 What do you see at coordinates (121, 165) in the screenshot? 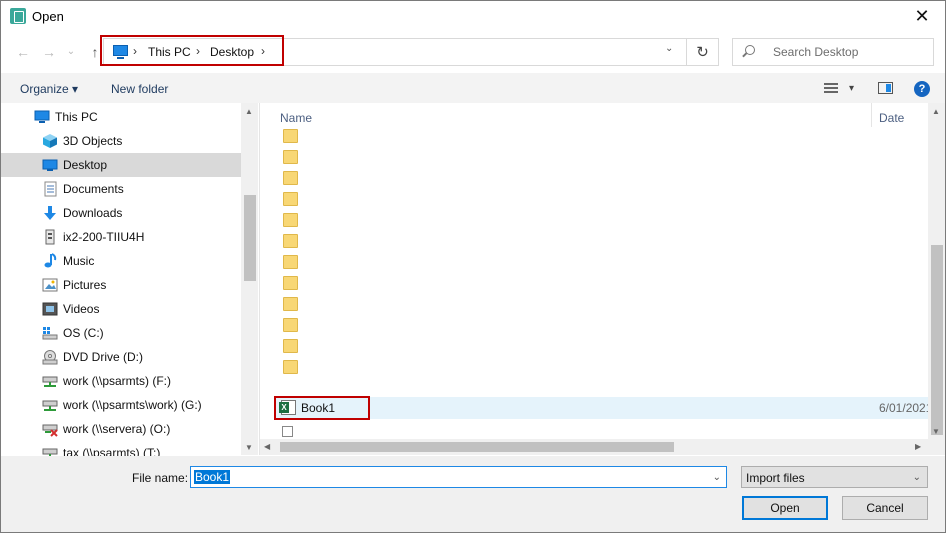
I see `sidebar-item-desktop: Desktop` at bounding box center [121, 165].